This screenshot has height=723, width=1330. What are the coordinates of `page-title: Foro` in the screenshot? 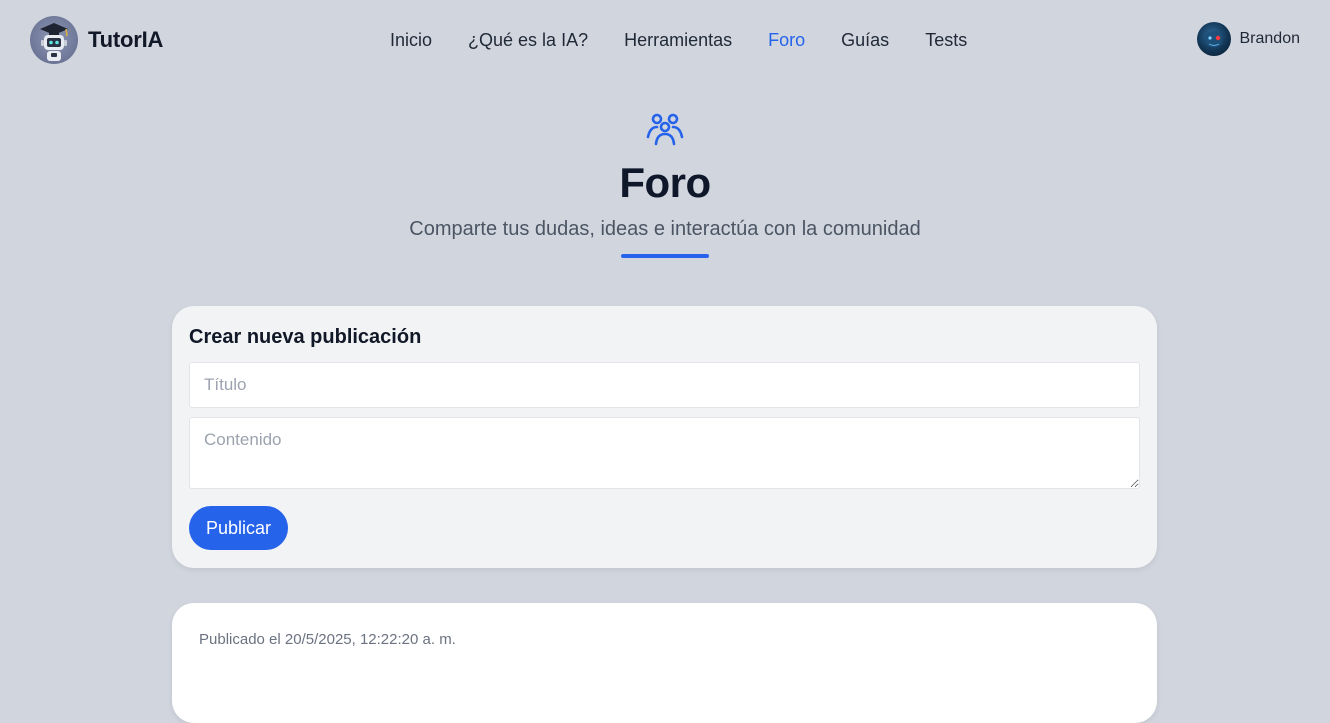 It's located at (665, 182).